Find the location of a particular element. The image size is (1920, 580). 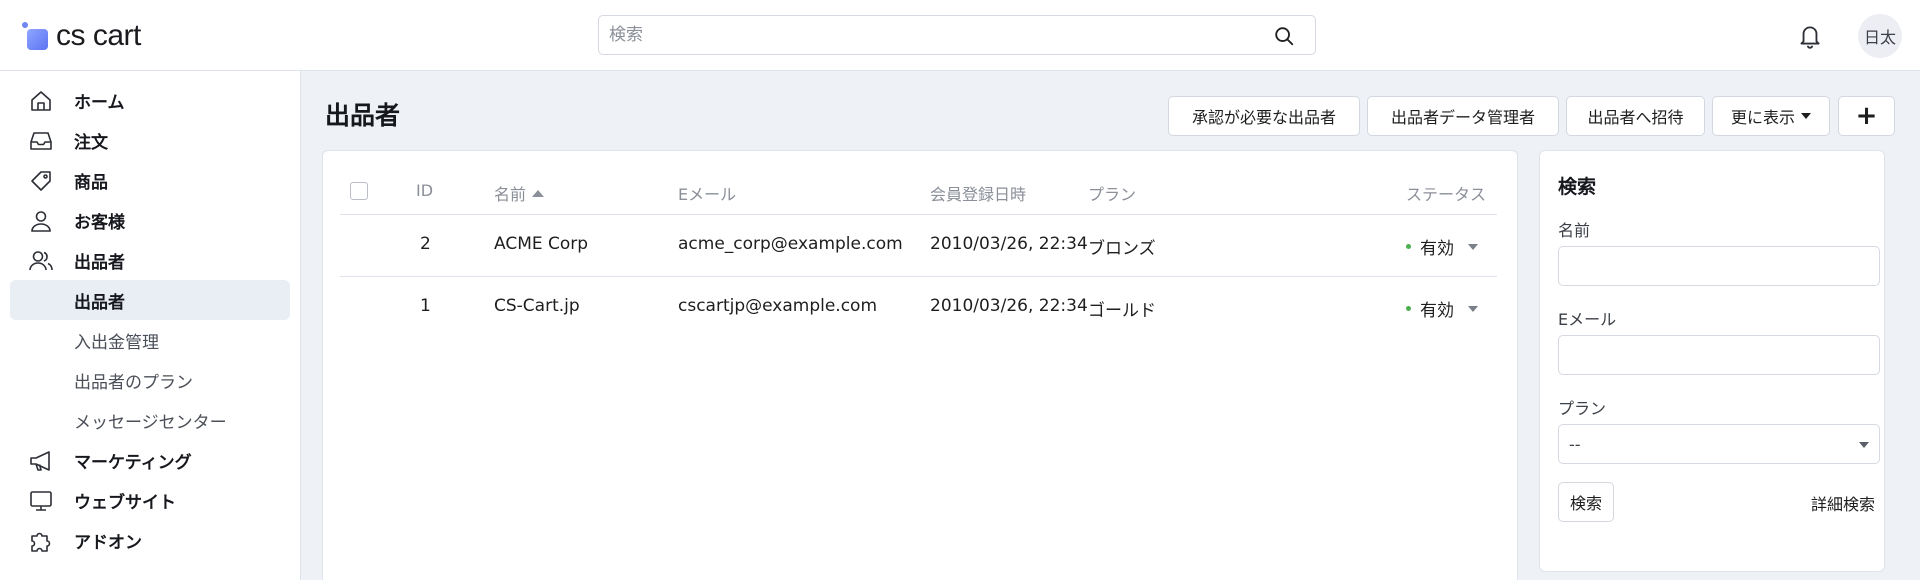

top-bar: cs cart 日太 is located at coordinates (960, 35).